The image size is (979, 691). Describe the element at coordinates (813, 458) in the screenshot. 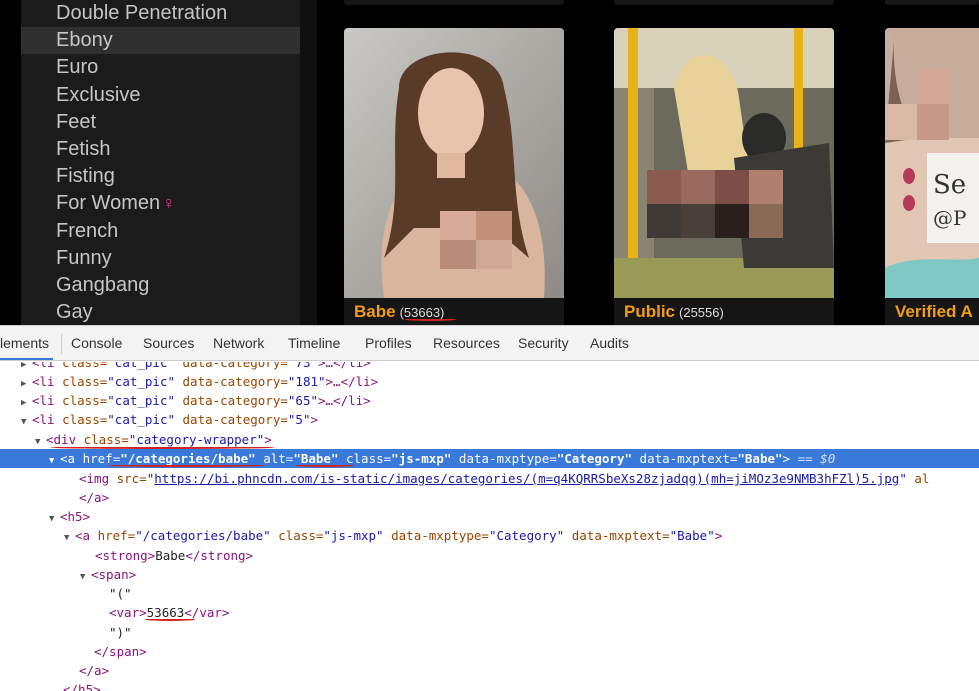

I see `selected-marker: == $0` at that location.